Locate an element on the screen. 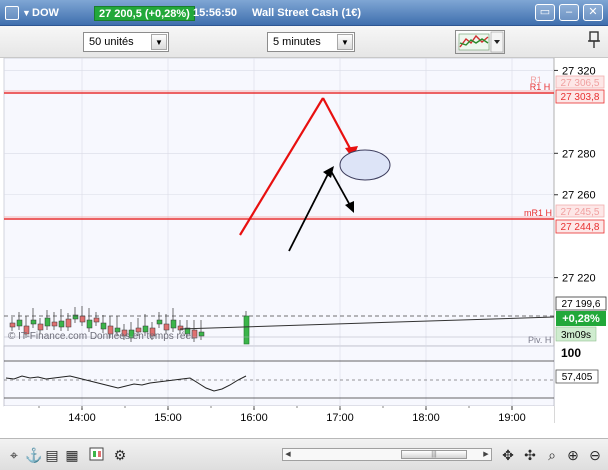  change-badge: +0,28% is located at coordinates (581, 319).